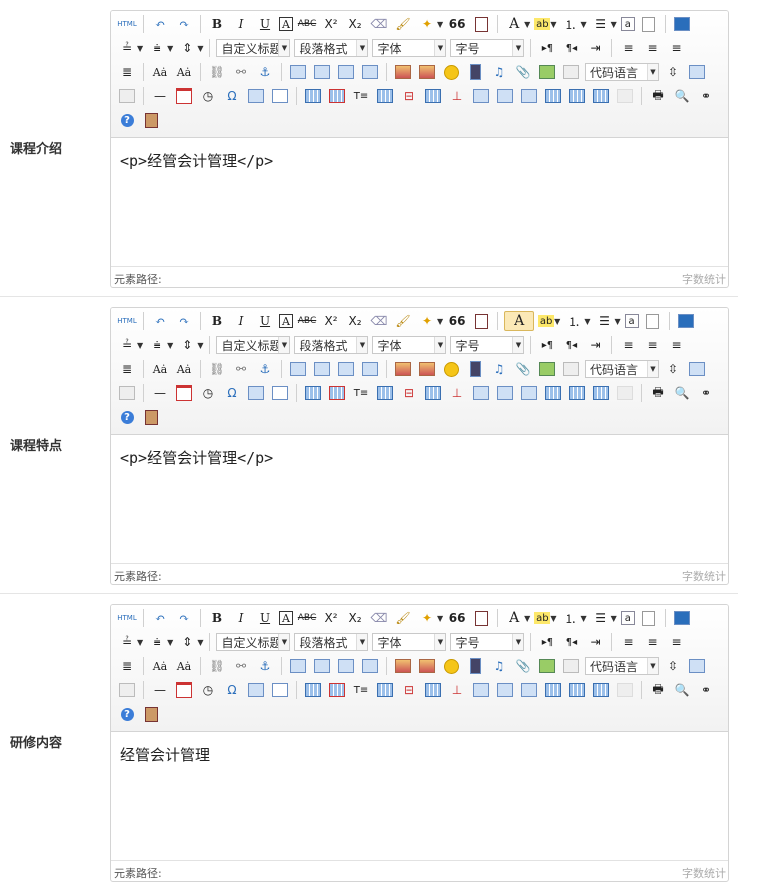 The image size is (759, 884). Describe the element at coordinates (403, 72) in the screenshot. I see `simple-upload-icon` at that location.